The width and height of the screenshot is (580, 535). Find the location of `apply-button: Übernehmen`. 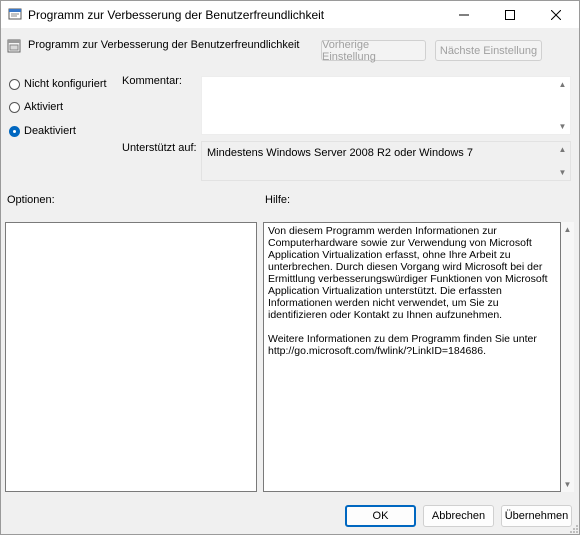

apply-button: Übernehmen is located at coordinates (536, 516).